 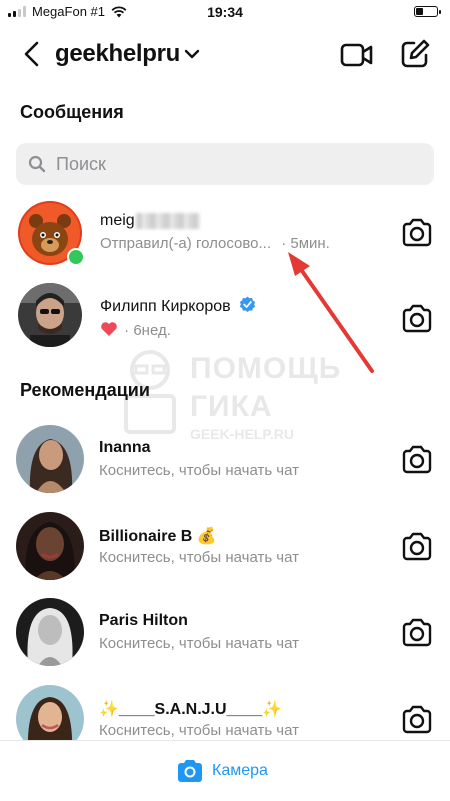 I want to click on chevron-down-icon, so click(x=192, y=54).